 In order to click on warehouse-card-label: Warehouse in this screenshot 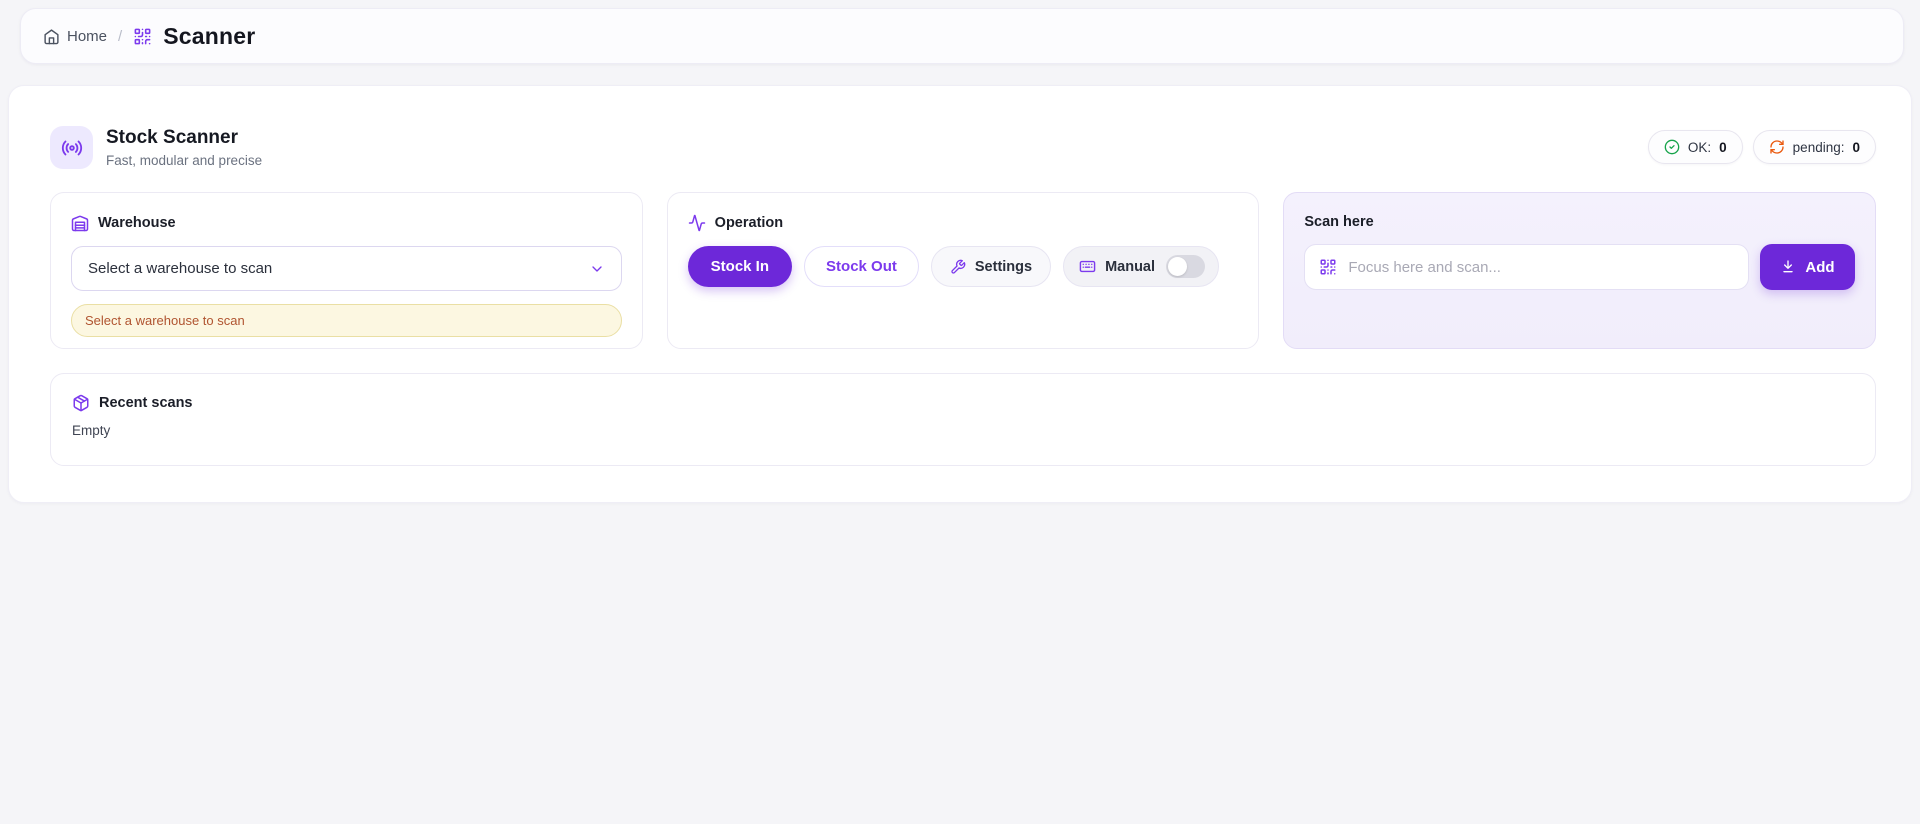, I will do `click(137, 223)`.